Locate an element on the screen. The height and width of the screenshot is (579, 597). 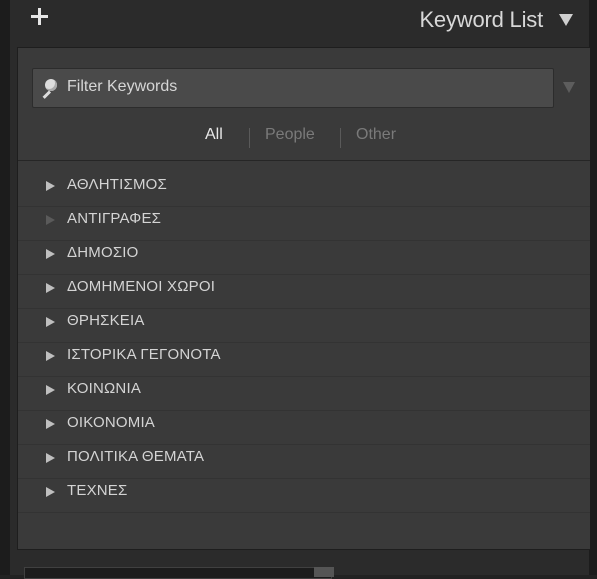
filter-keywords-placeholder: Filter Keywords is located at coordinates (122, 86).